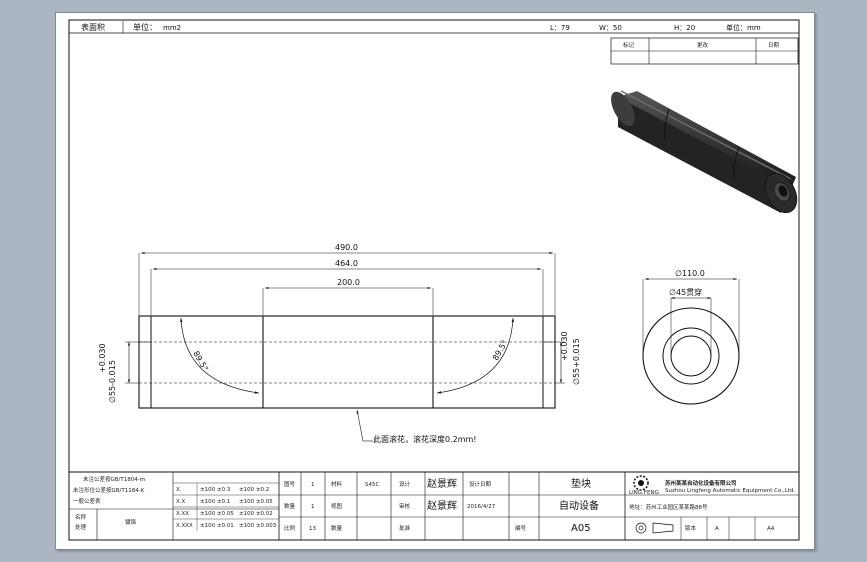  Describe the element at coordinates (521, 528) in the screenshot. I see `tb-code-label: 编号` at that location.